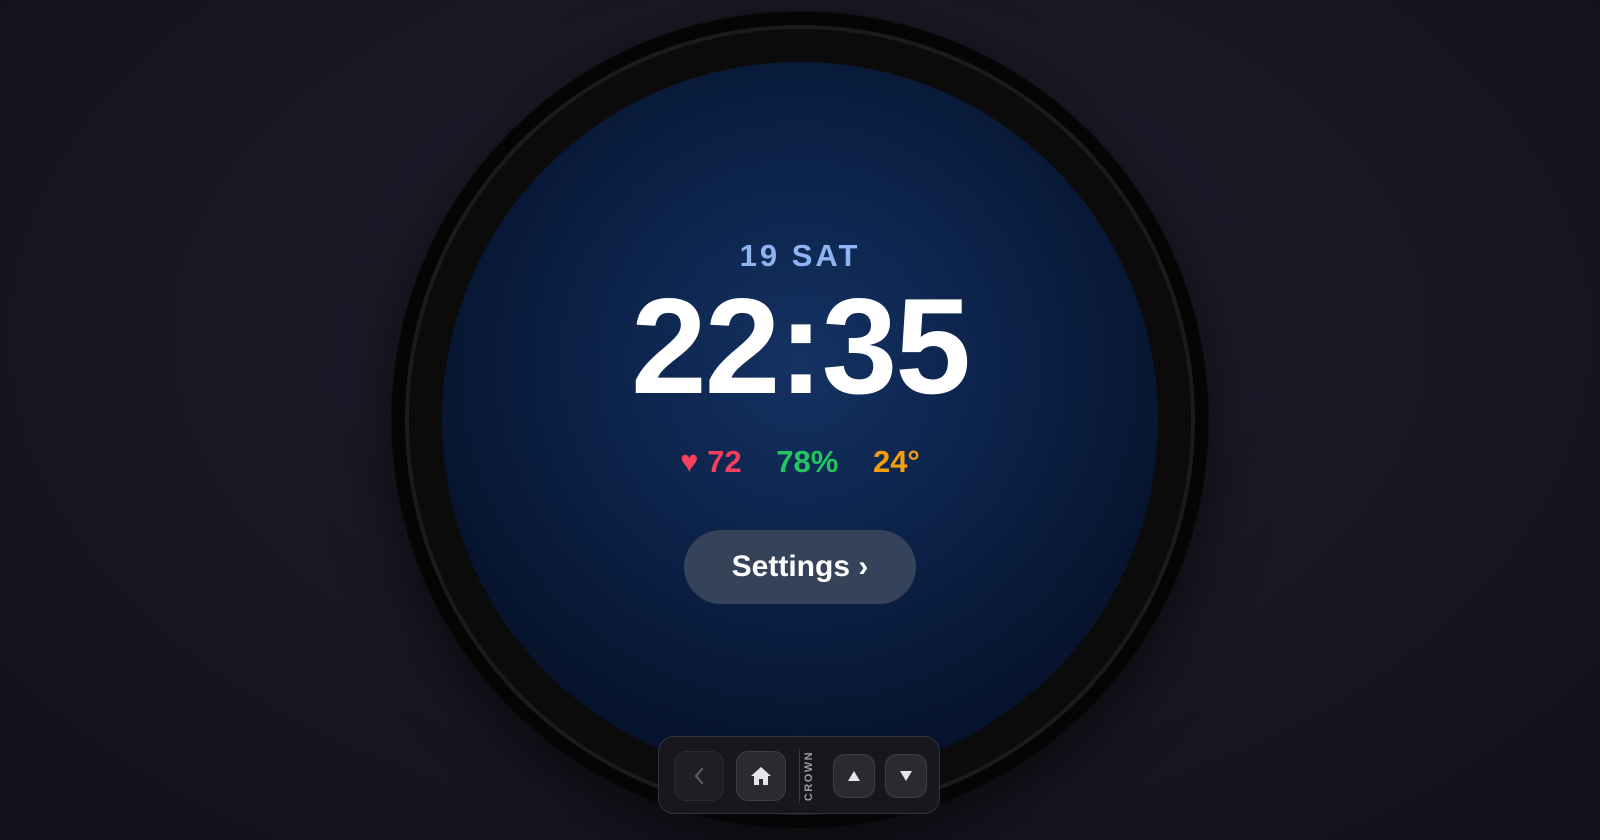 The image size is (1600, 840). I want to click on heart-rate-stat: ♥ 72, so click(711, 462).